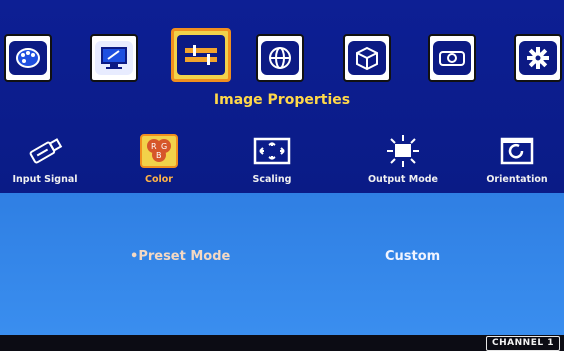 The height and width of the screenshot is (351, 564). I want to click on sub-item-orientation: Orientation, so click(517, 158).